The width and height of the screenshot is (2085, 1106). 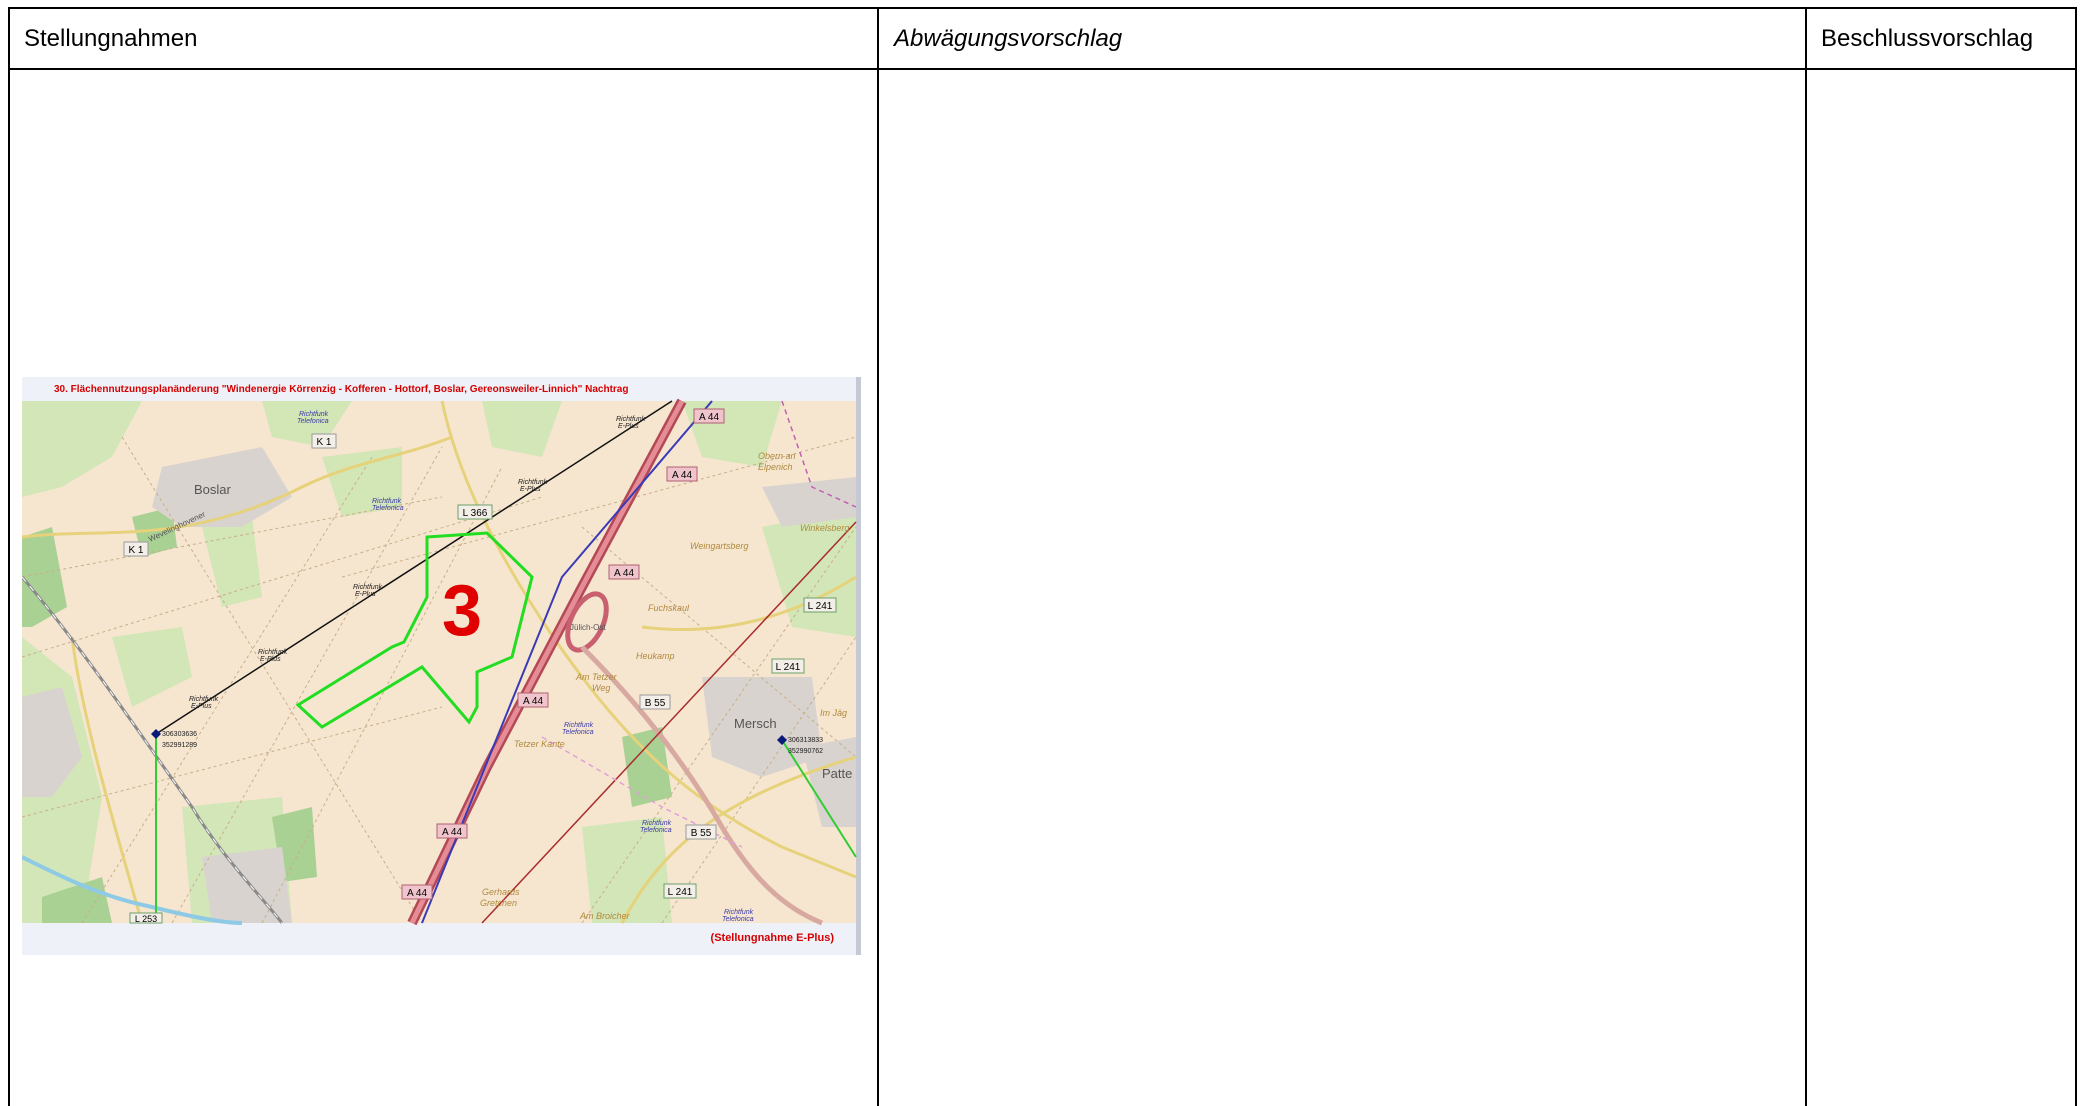 I want to click on field-label: Obern an, so click(x=777, y=456).